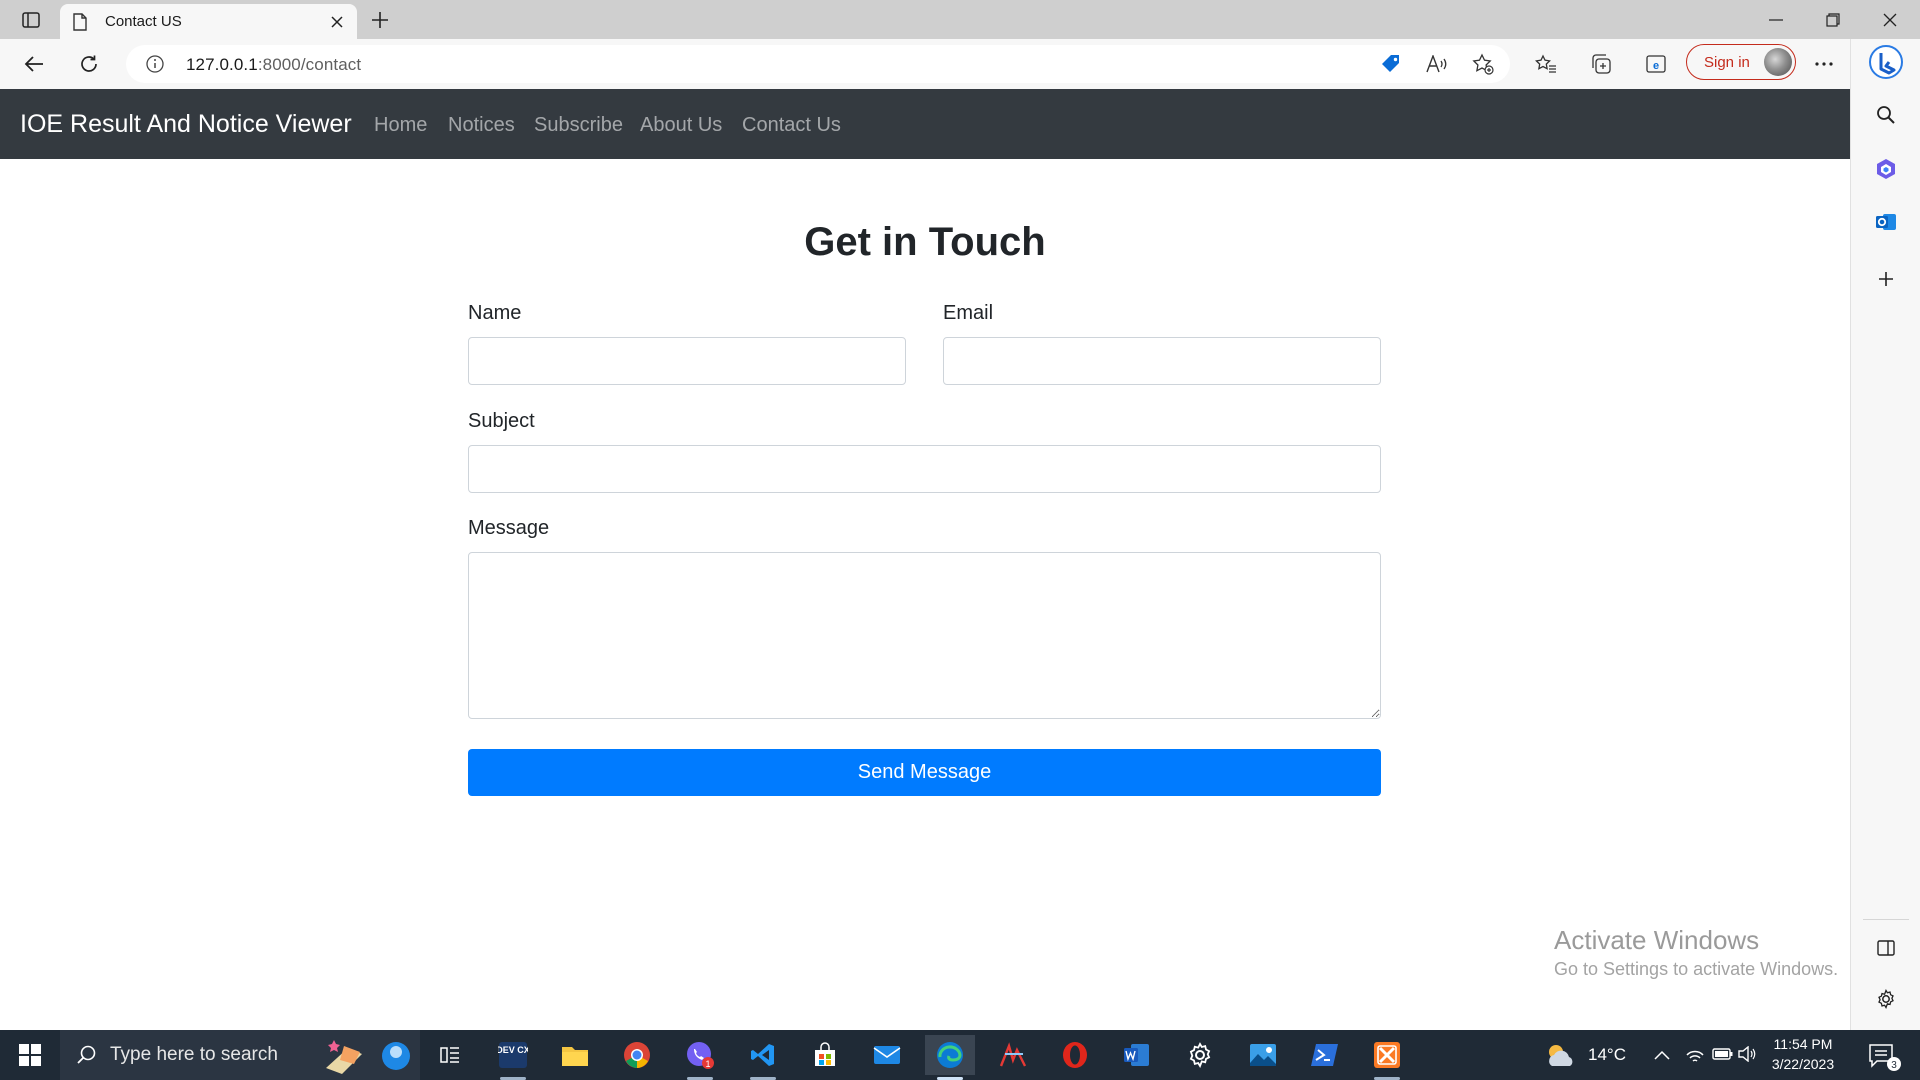 The height and width of the screenshot is (1080, 1920). What do you see at coordinates (513, 1057) in the screenshot?
I see `devcx-app-icon: DEV CX` at bounding box center [513, 1057].